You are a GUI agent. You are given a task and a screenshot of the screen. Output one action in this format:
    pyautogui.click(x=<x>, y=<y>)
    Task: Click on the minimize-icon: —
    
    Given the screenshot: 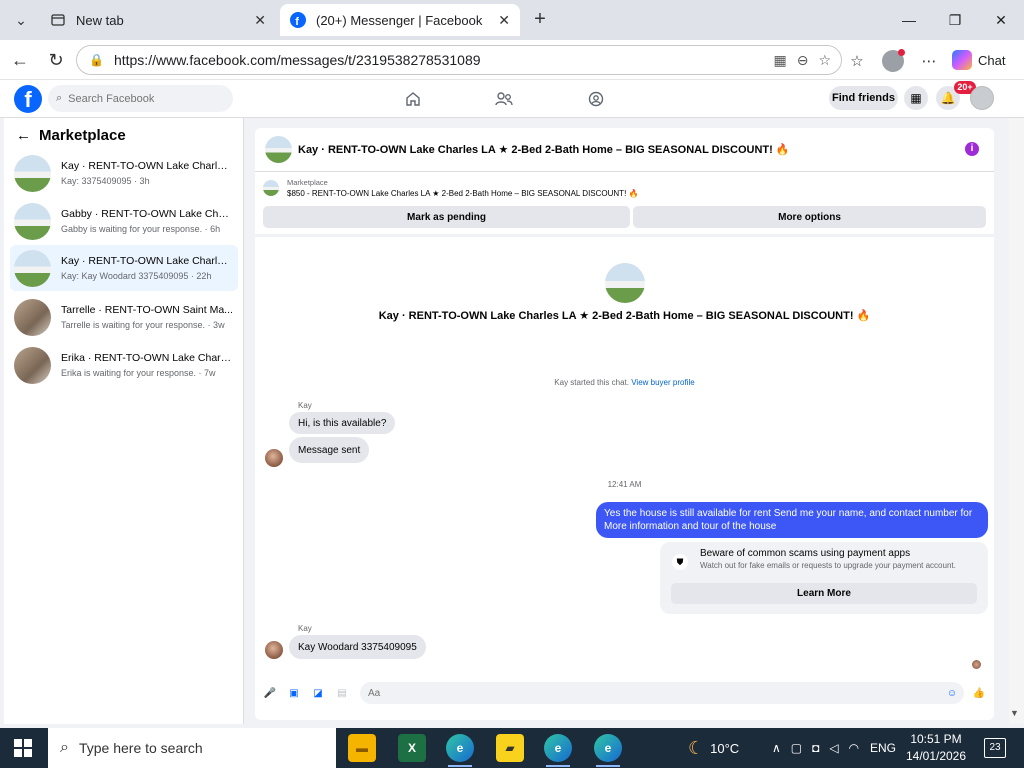 What is the action you would take?
    pyautogui.click(x=909, y=20)
    